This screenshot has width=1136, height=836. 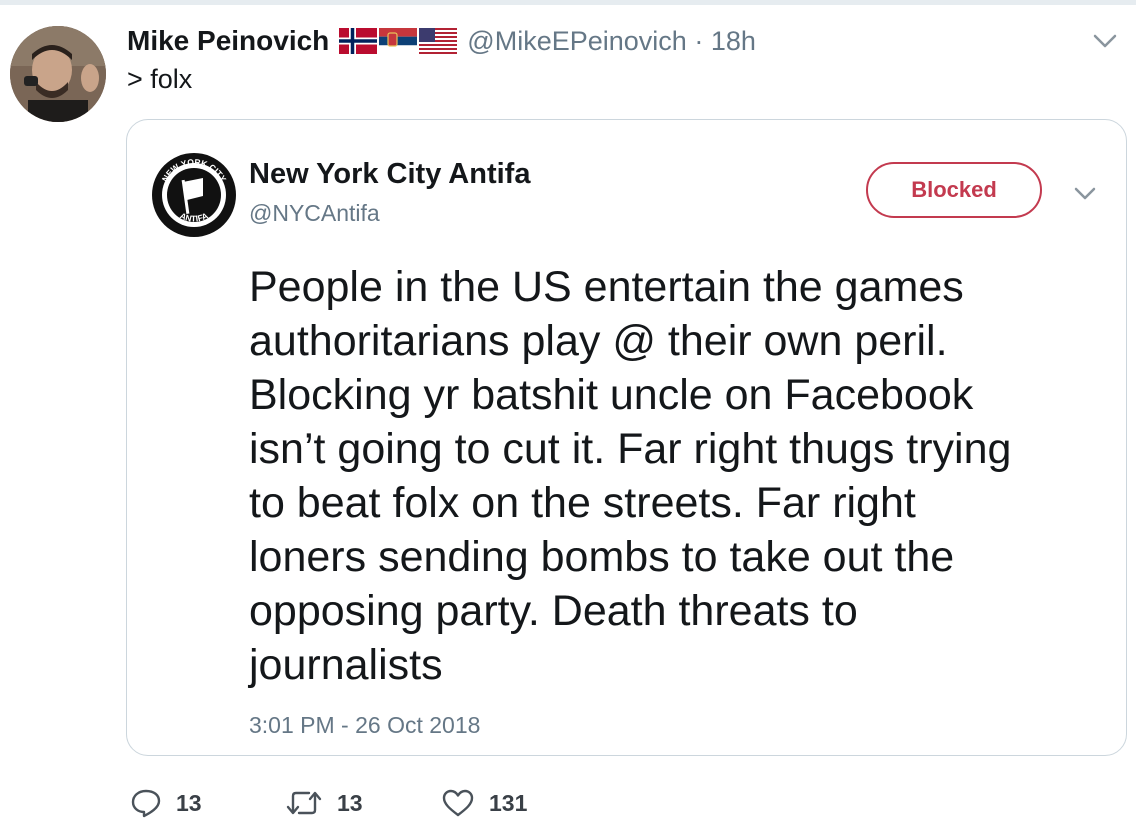 I want to click on author-avatar, so click(x=58, y=74).